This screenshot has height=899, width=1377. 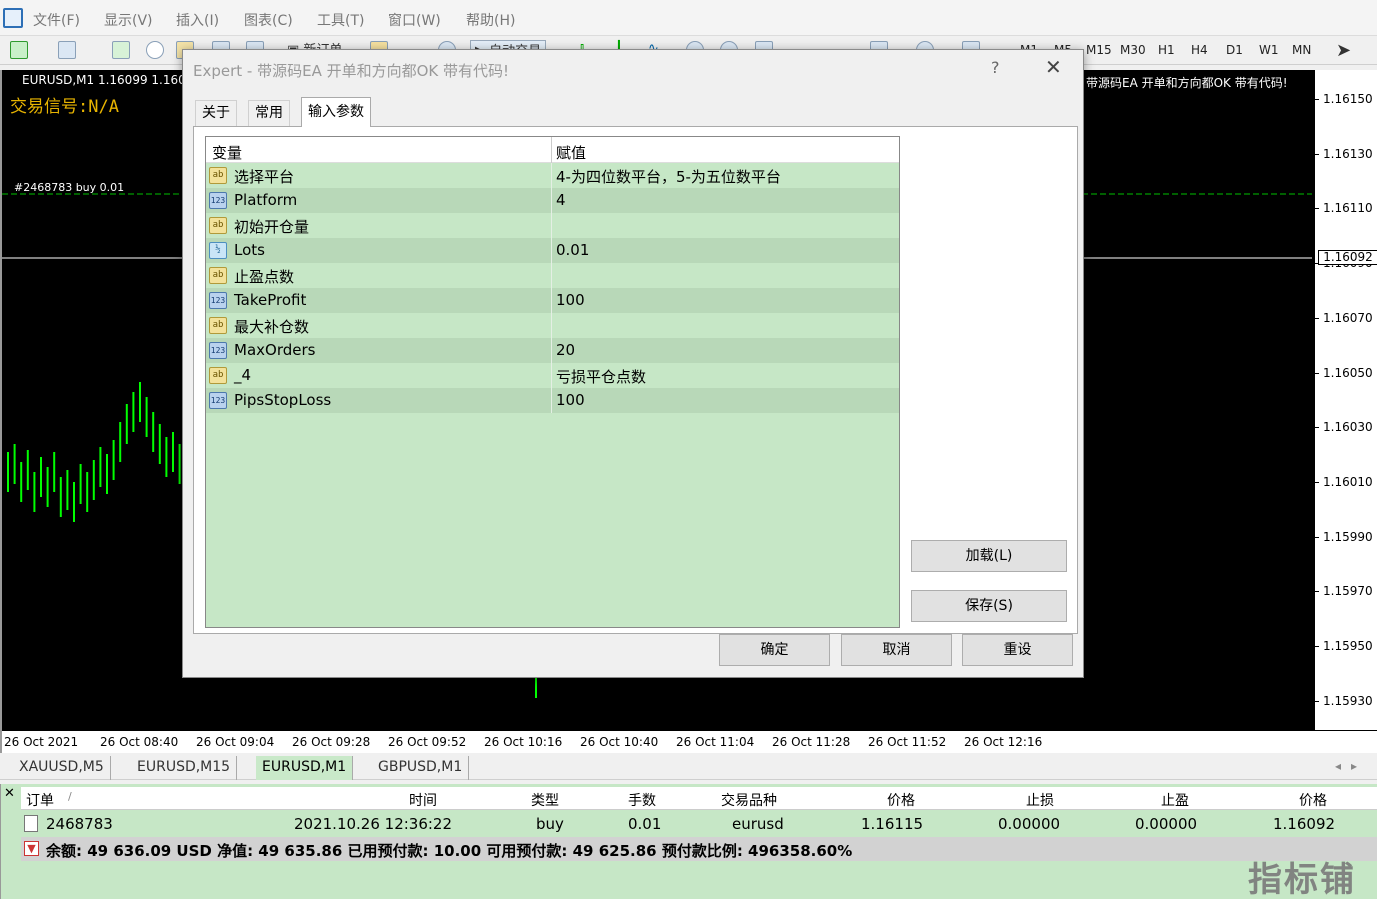 What do you see at coordinates (668, 176) in the screenshot?
I see `param-value: 4-为四位数平台，5-为五位数平台` at bounding box center [668, 176].